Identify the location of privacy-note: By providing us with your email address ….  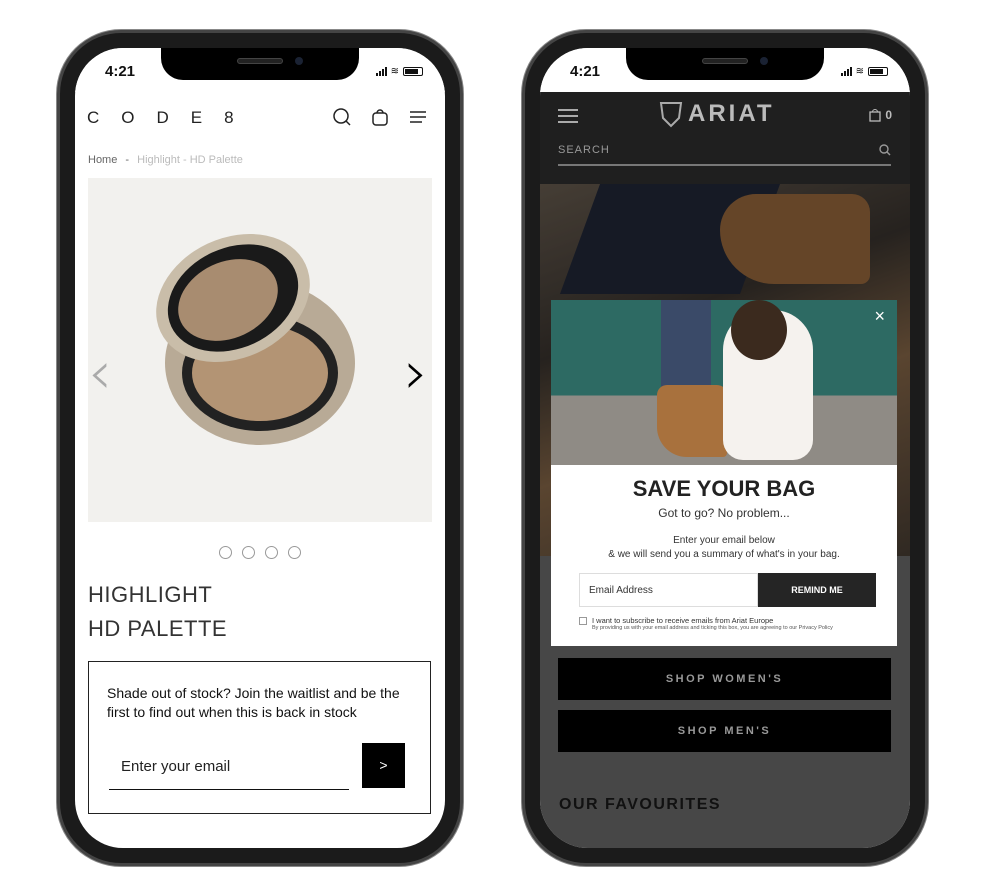
(712, 628).